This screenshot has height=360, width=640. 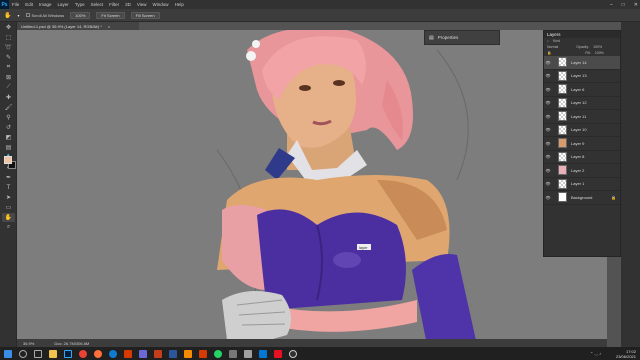 What do you see at coordinates (8, 107) in the screenshot?
I see `brush-tool-icon: 🖌` at bounding box center [8, 107].